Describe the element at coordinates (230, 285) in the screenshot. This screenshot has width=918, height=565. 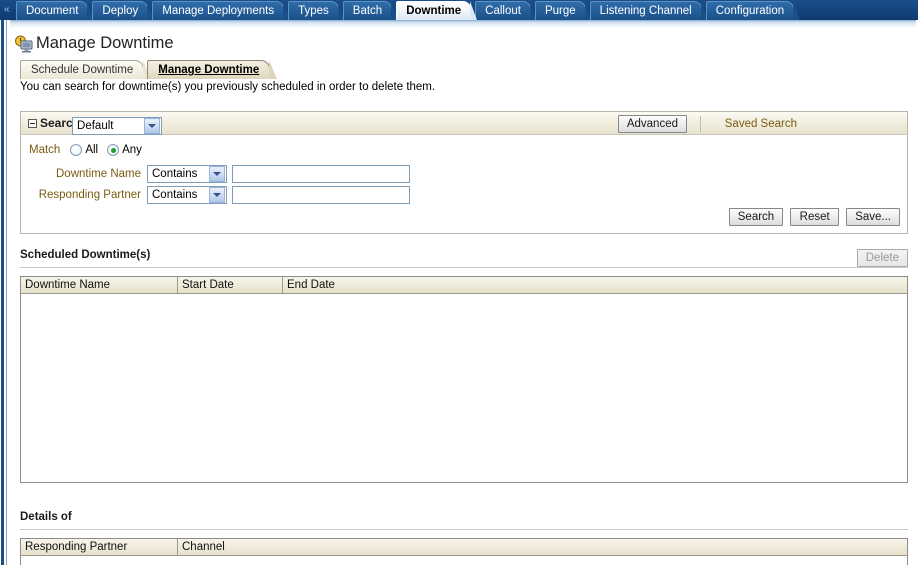
I see `column-header: Start Date` at that location.